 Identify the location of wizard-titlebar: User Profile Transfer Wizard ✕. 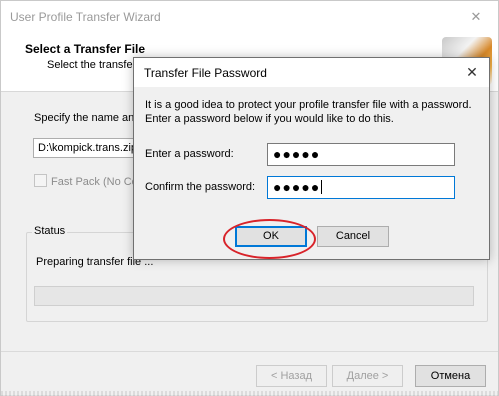
(249, 17).